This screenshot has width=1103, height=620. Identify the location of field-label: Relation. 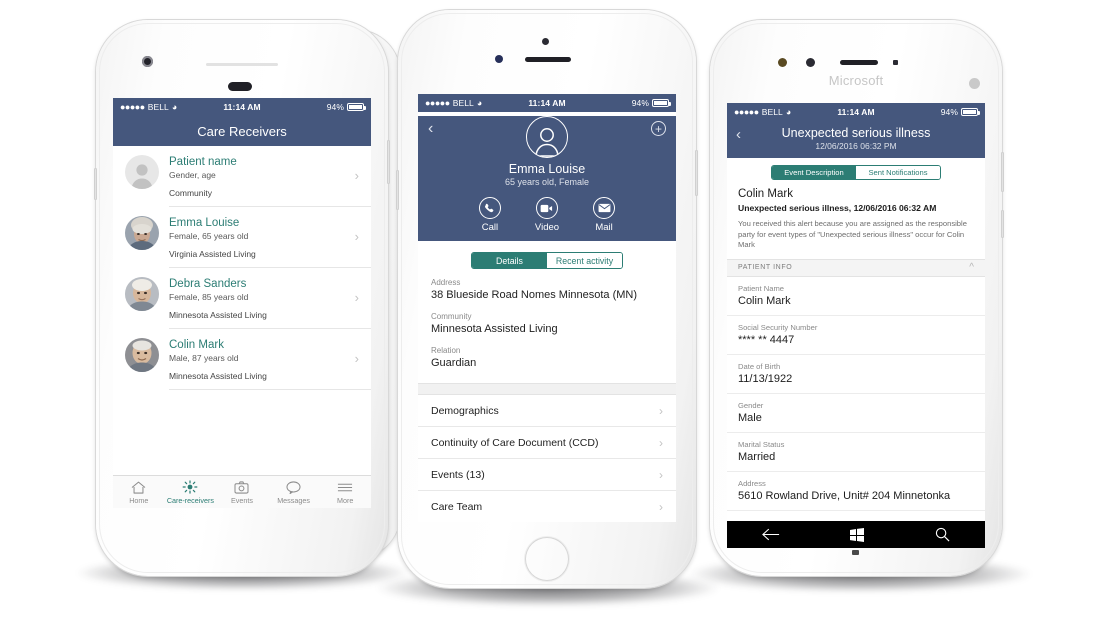
(446, 350).